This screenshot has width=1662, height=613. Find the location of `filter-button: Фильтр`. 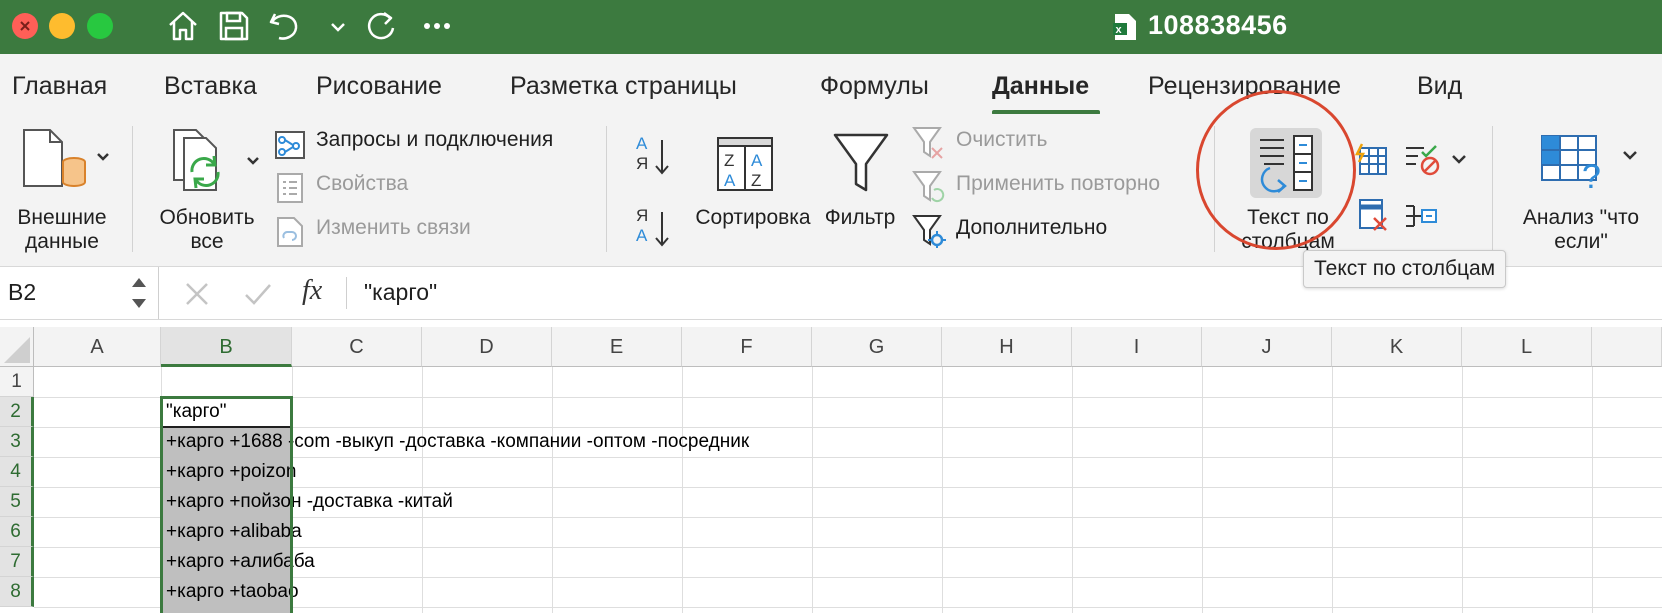

filter-button: Фильтр is located at coordinates (860, 190).